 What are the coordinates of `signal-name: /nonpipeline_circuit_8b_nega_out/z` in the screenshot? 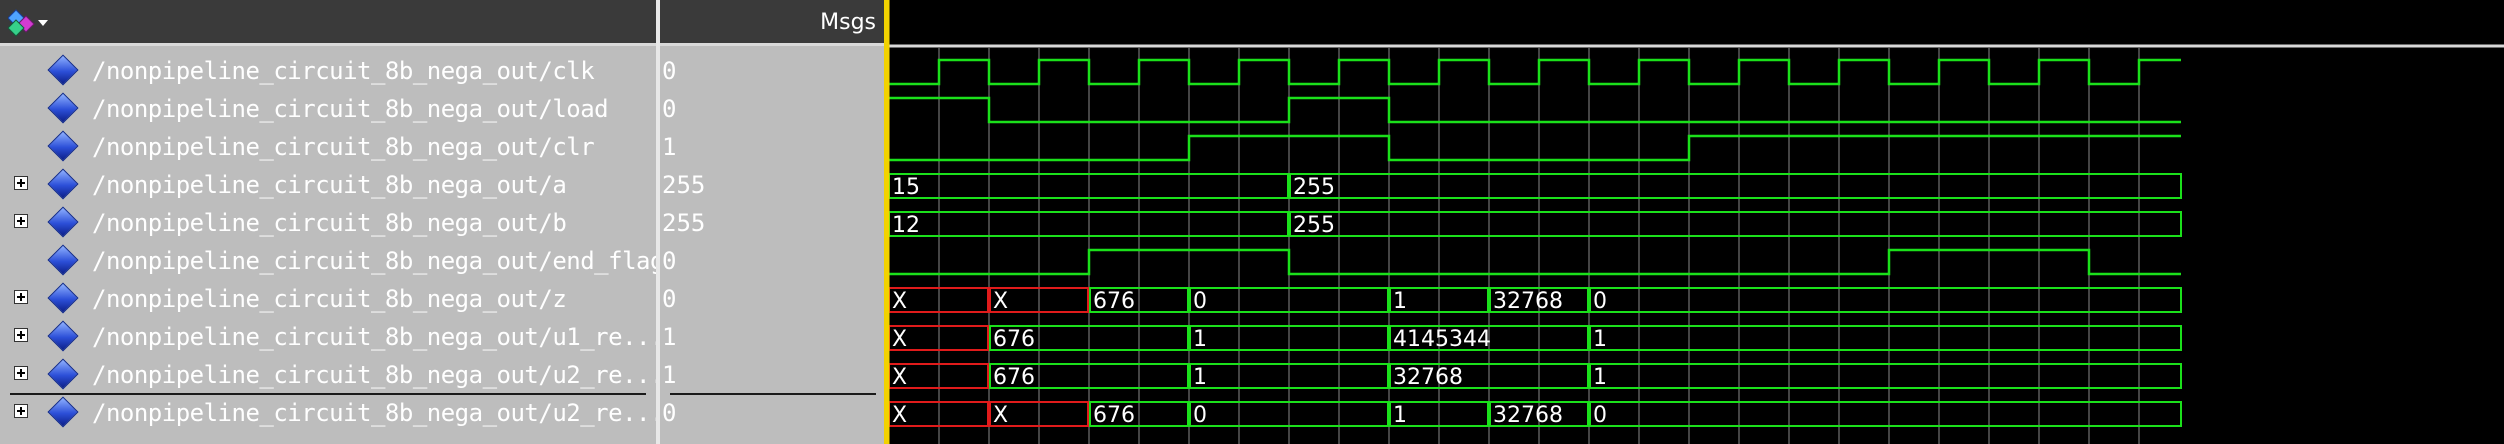 It's located at (329, 299).